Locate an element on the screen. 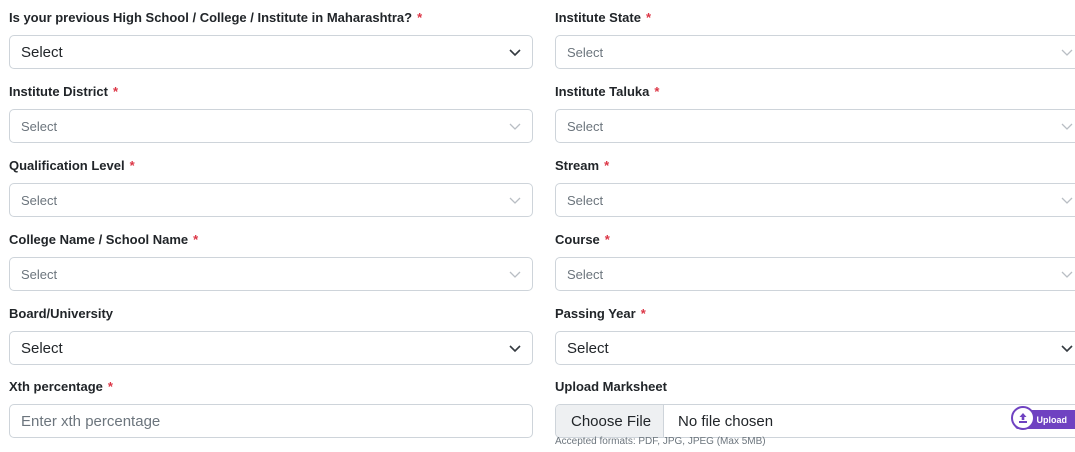 Image resolution: width=1075 pixels, height=452 pixels. file-status-text: No file chosen is located at coordinates (726, 421).